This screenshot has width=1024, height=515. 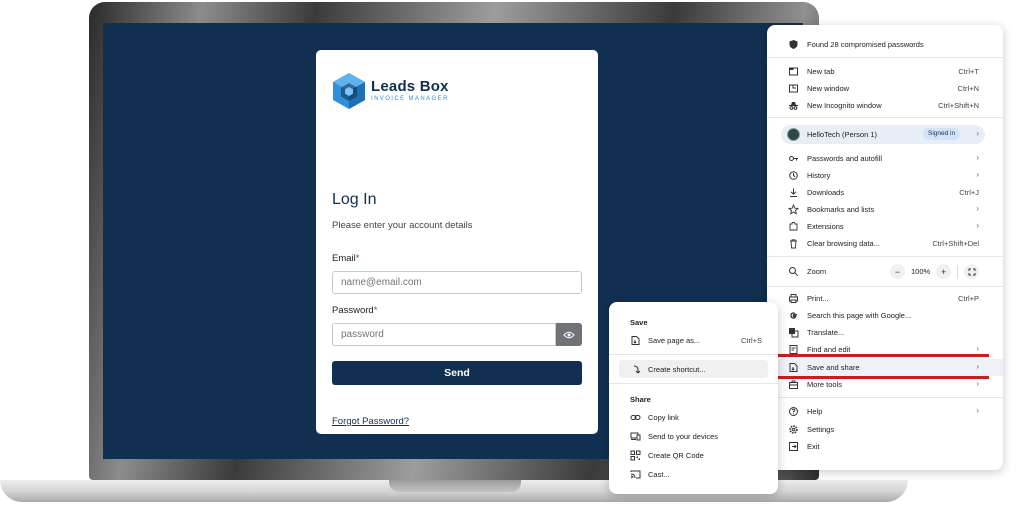 I want to click on share-heading: Share, so click(x=640, y=399).